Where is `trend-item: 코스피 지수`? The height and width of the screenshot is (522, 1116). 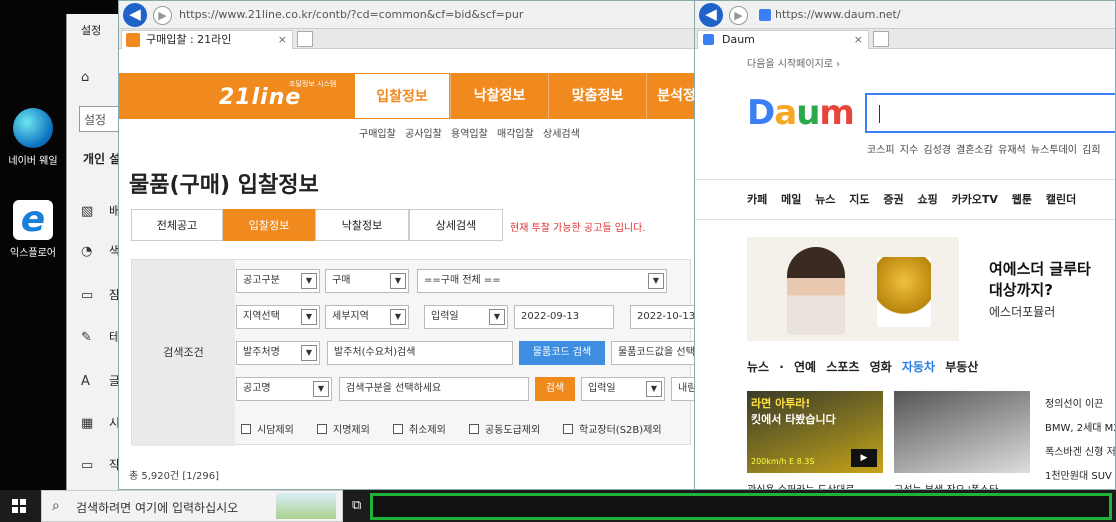 trend-item: 코스피 지수 is located at coordinates (892, 150).